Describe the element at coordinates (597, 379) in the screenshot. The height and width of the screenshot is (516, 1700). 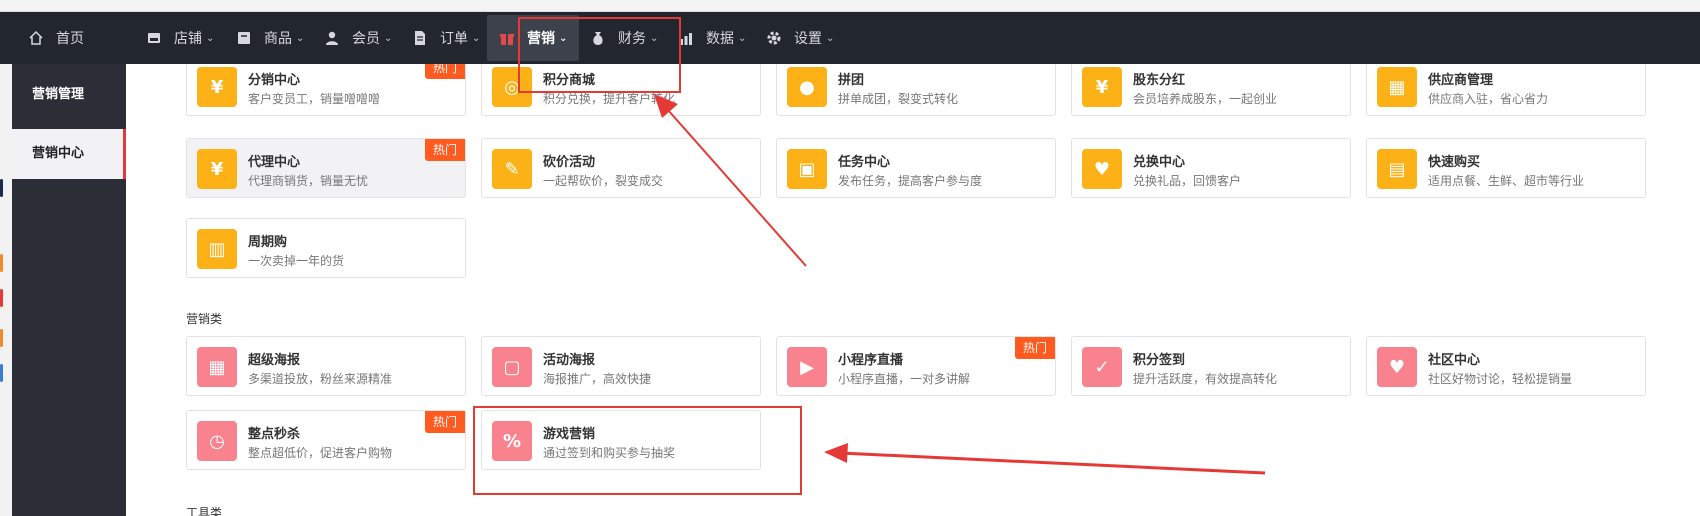
I see `card-desc: 海报推广，高效快捷` at that location.